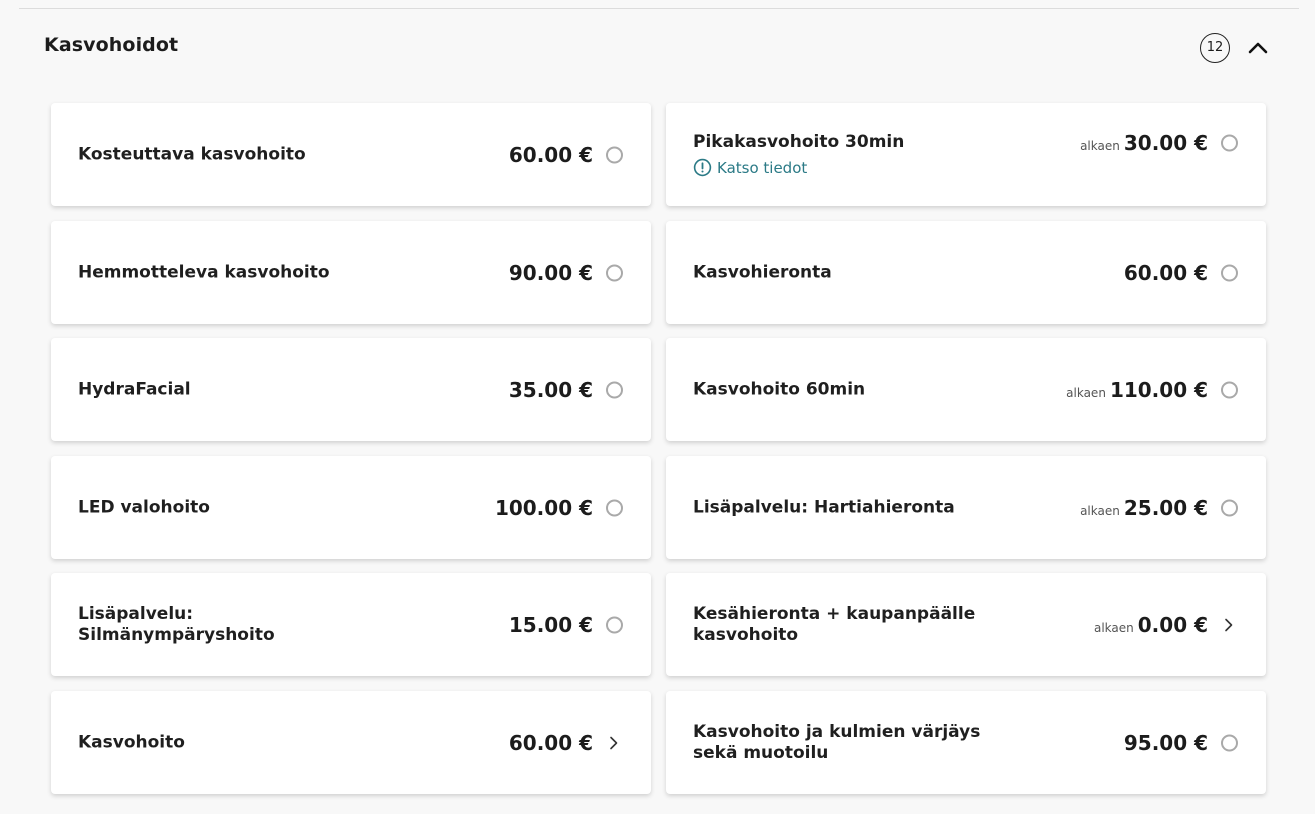 Image resolution: width=1315 pixels, height=814 pixels. What do you see at coordinates (144, 507) in the screenshot?
I see `service-name: LED valohoito` at bounding box center [144, 507].